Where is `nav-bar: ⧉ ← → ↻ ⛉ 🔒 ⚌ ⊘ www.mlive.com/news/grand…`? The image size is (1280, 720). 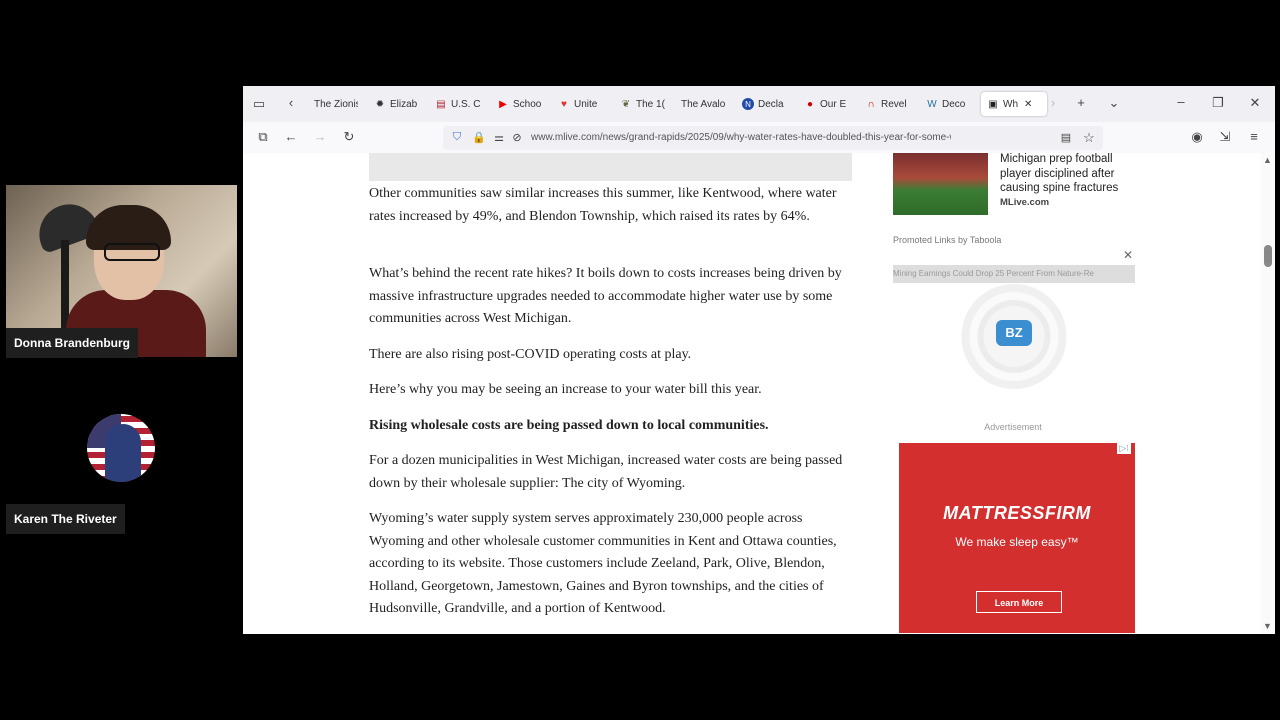 nav-bar: ⧉ ← → ↻ ⛉ 🔒 ⚌ ⊘ www.mlive.com/news/grand… is located at coordinates (759, 138).